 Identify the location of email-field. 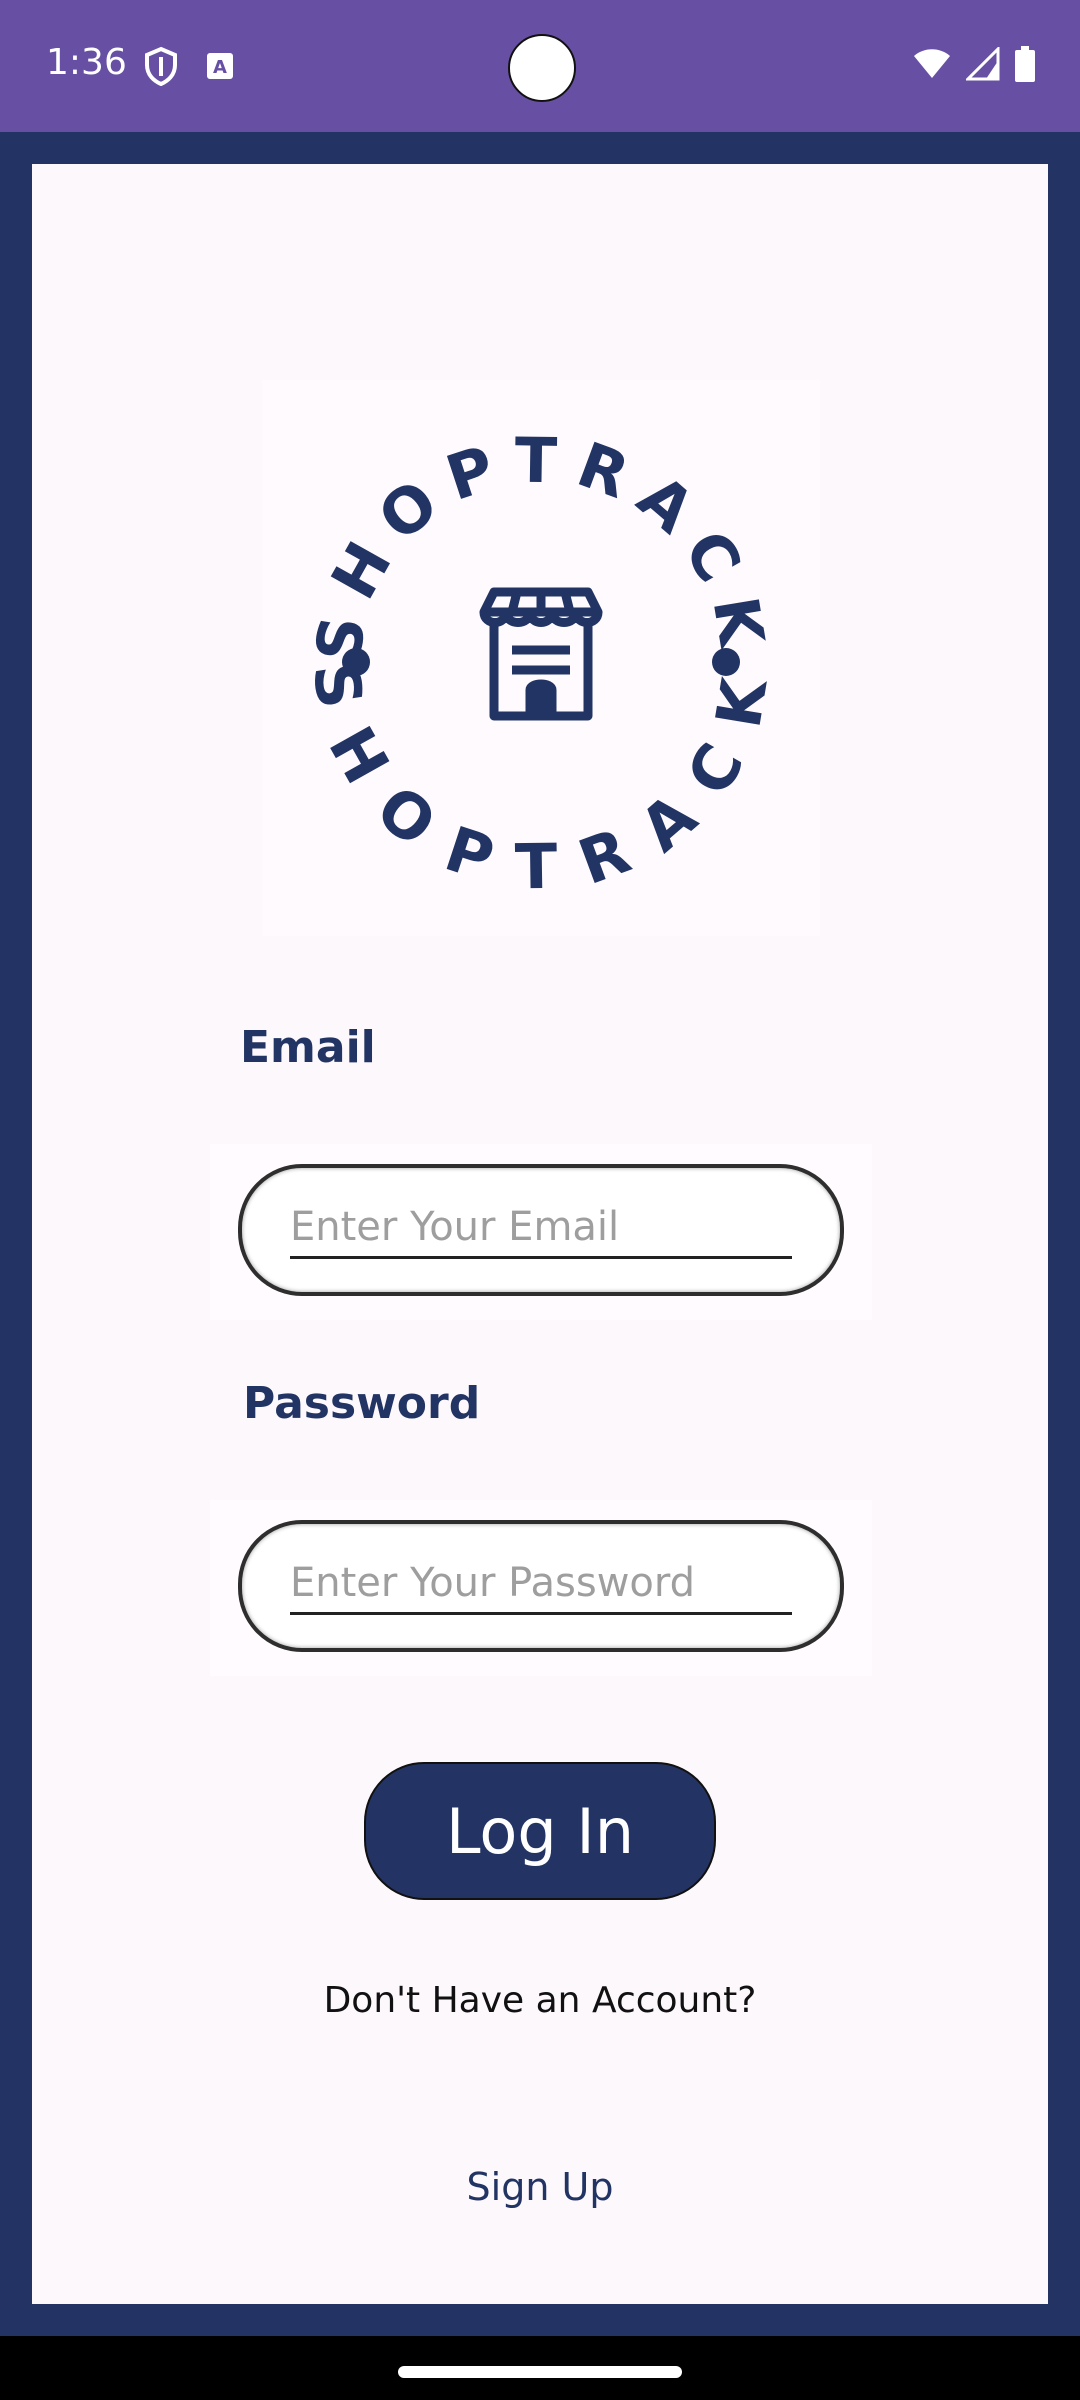
(541, 1230).